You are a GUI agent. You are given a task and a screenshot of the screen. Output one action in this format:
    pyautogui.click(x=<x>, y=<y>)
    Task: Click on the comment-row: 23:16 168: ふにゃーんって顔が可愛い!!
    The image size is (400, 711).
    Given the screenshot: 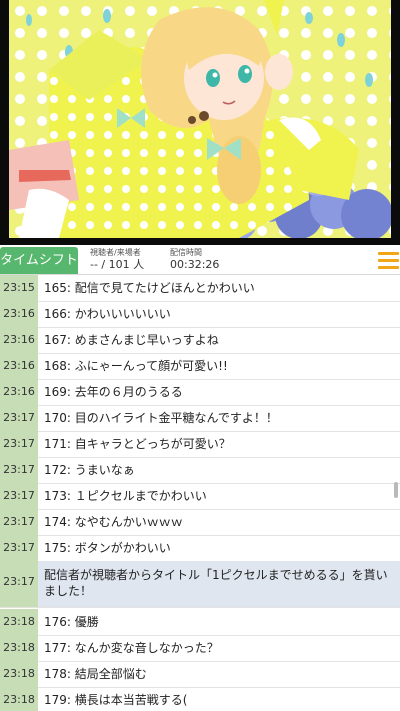 What is the action you would take?
    pyautogui.click(x=200, y=366)
    